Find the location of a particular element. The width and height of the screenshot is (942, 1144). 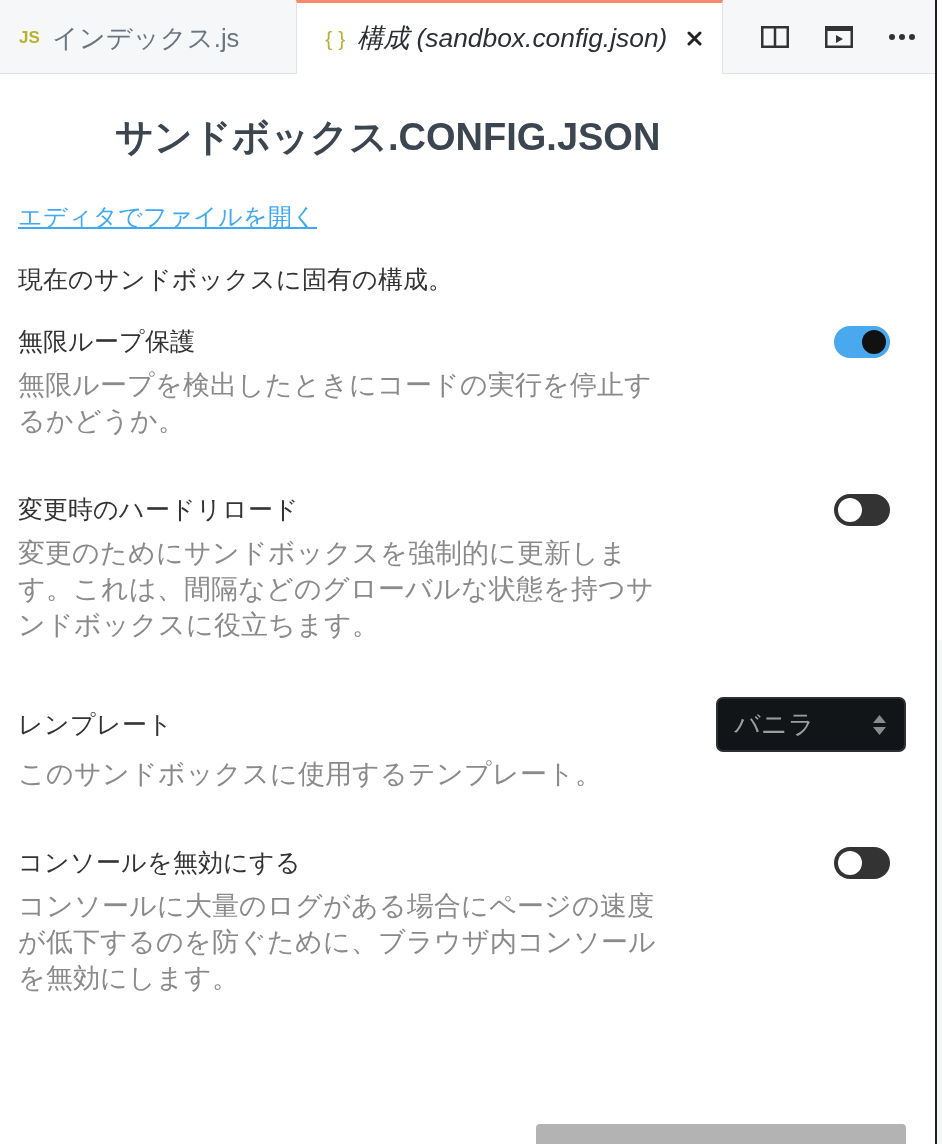

setting-description: このサンドボックスに使用するテンプレート。 is located at coordinates (310, 774).